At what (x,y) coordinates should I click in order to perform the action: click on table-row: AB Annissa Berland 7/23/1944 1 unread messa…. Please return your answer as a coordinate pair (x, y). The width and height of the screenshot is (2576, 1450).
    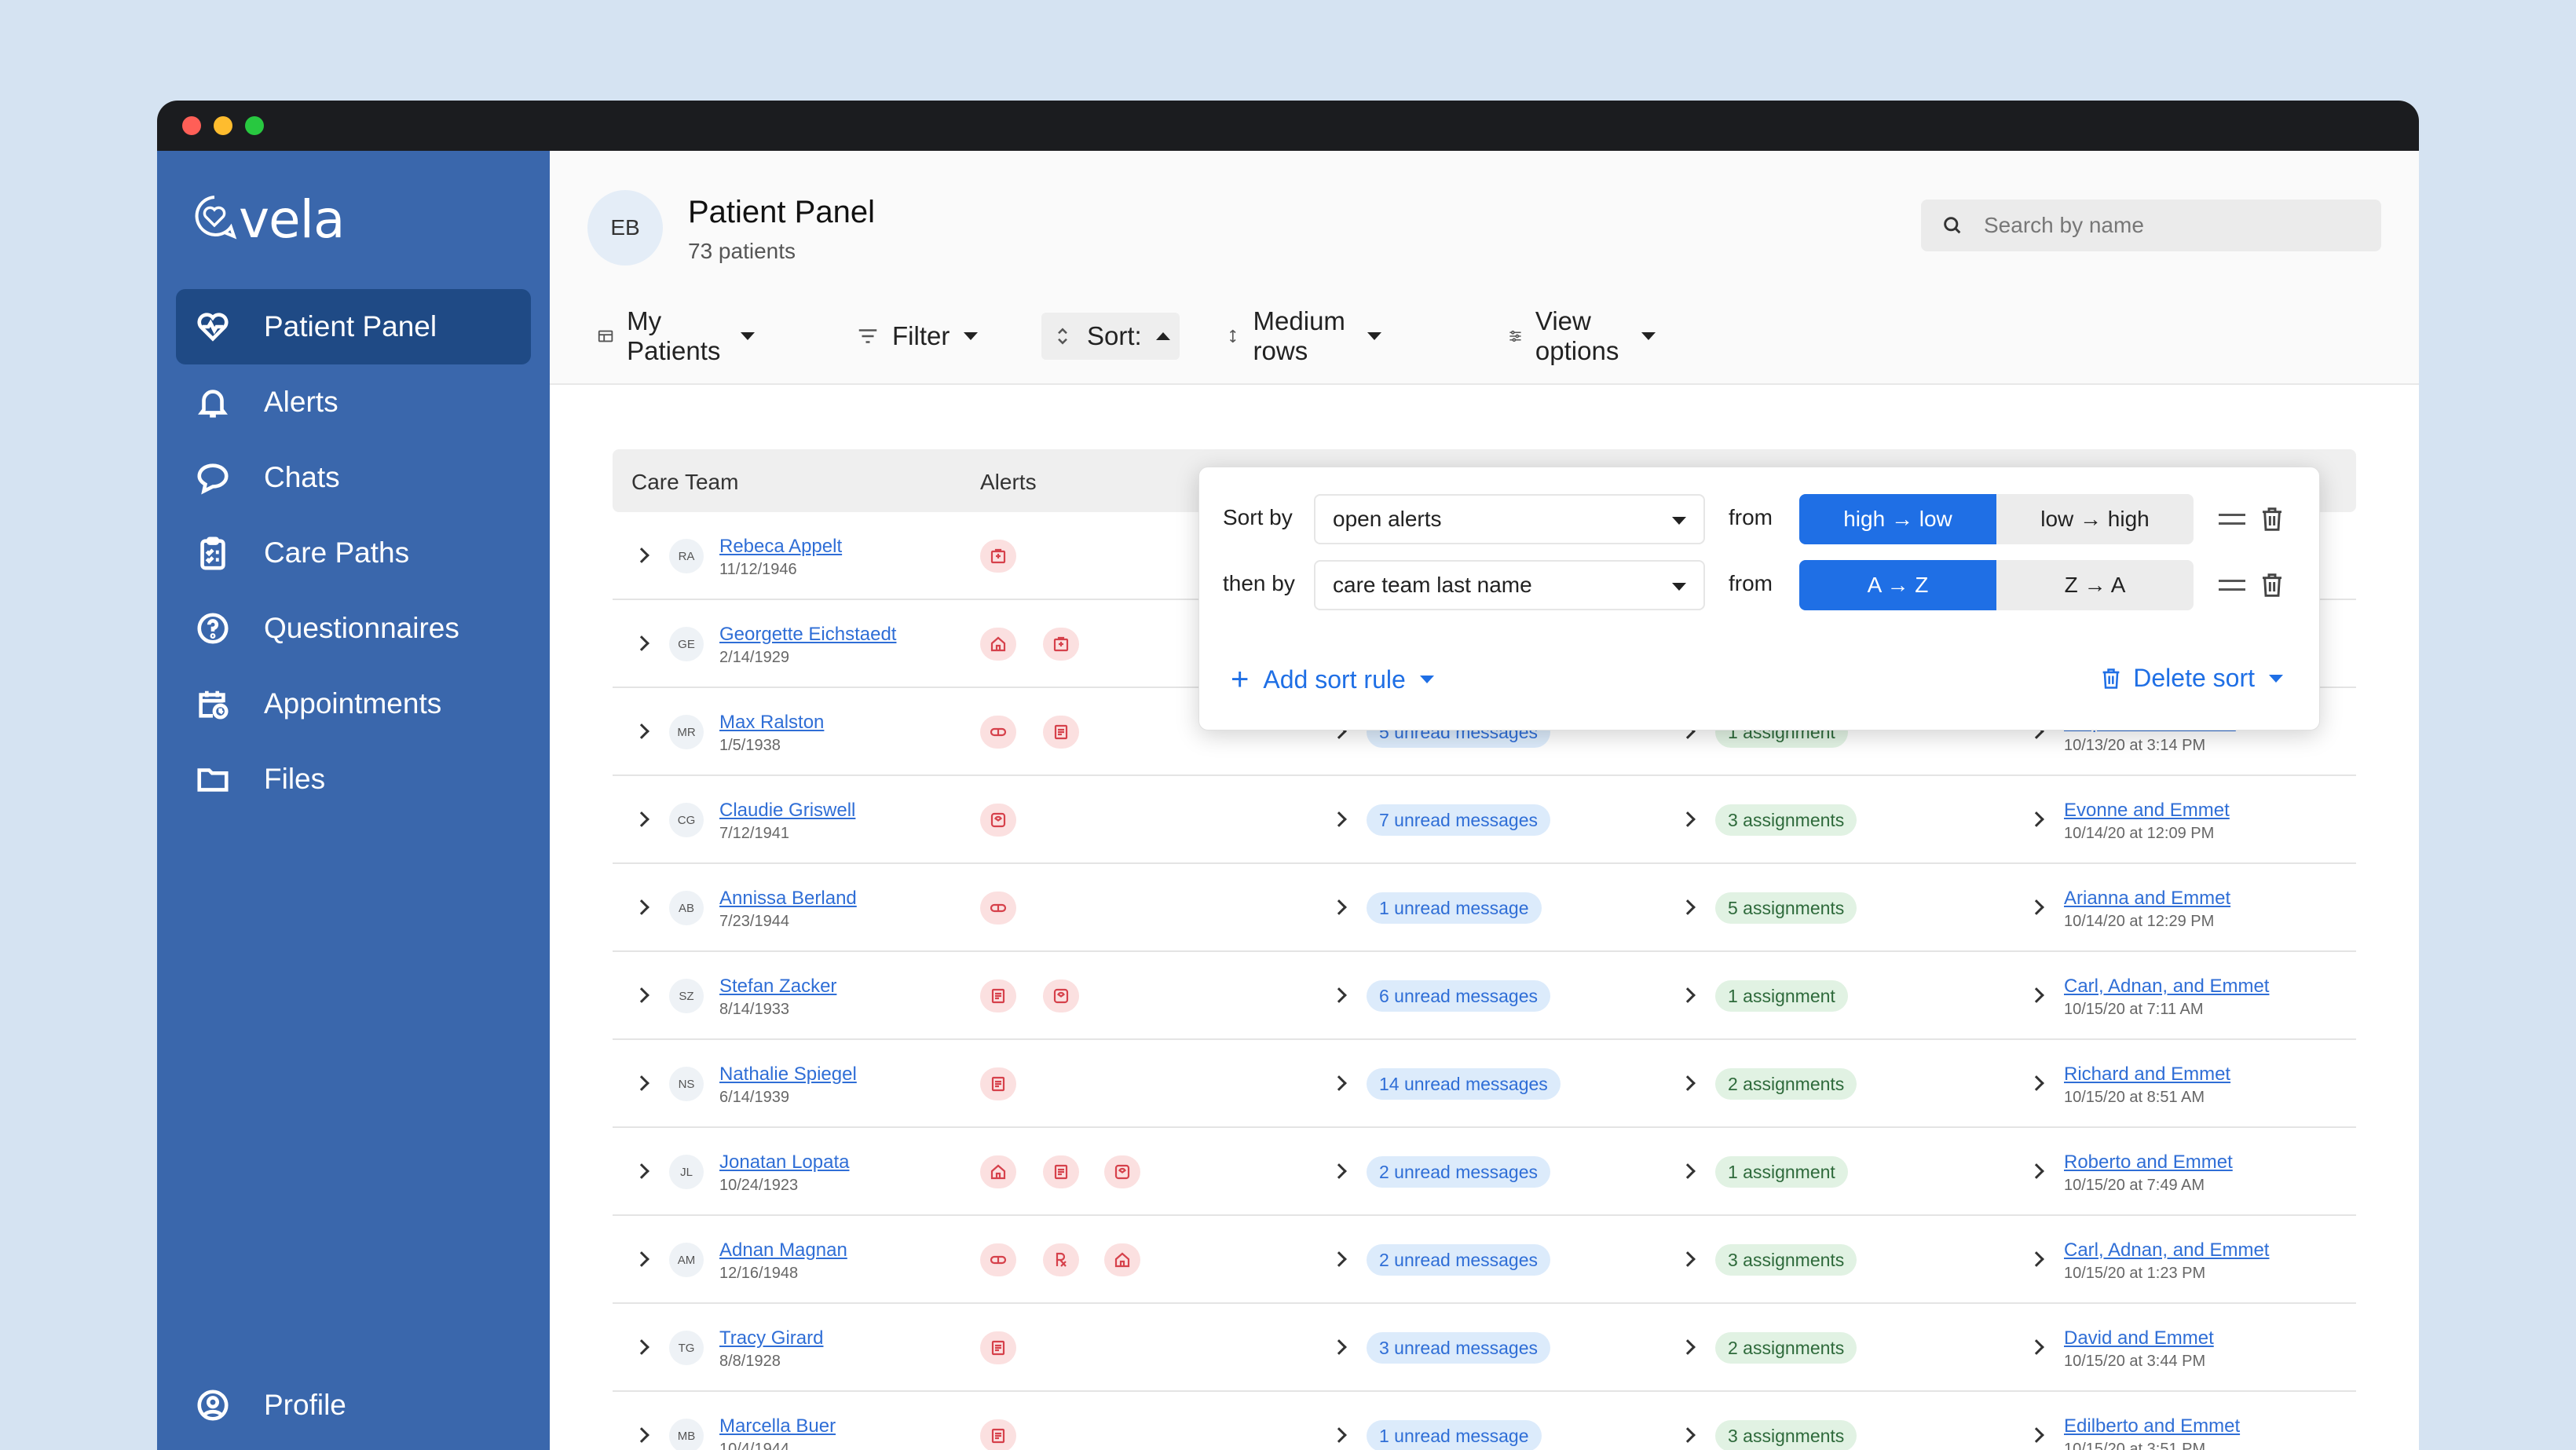
    Looking at the image, I should click on (1485, 908).